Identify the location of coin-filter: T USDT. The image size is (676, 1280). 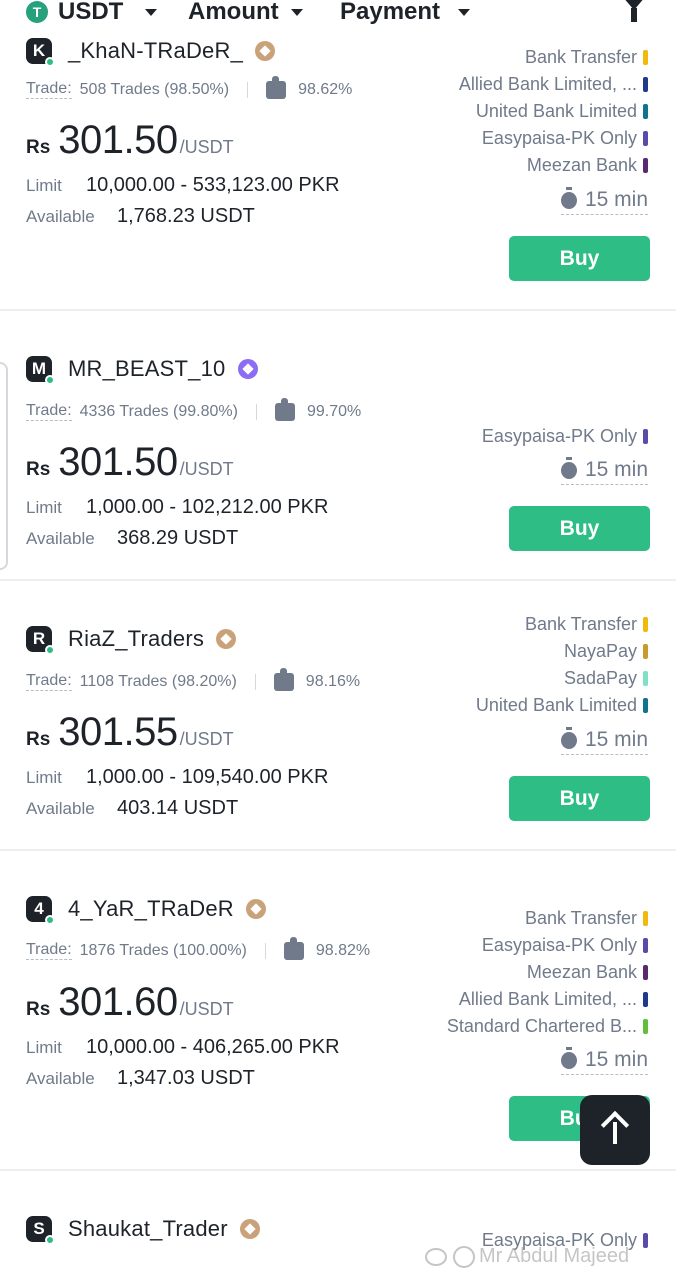
(92, 13).